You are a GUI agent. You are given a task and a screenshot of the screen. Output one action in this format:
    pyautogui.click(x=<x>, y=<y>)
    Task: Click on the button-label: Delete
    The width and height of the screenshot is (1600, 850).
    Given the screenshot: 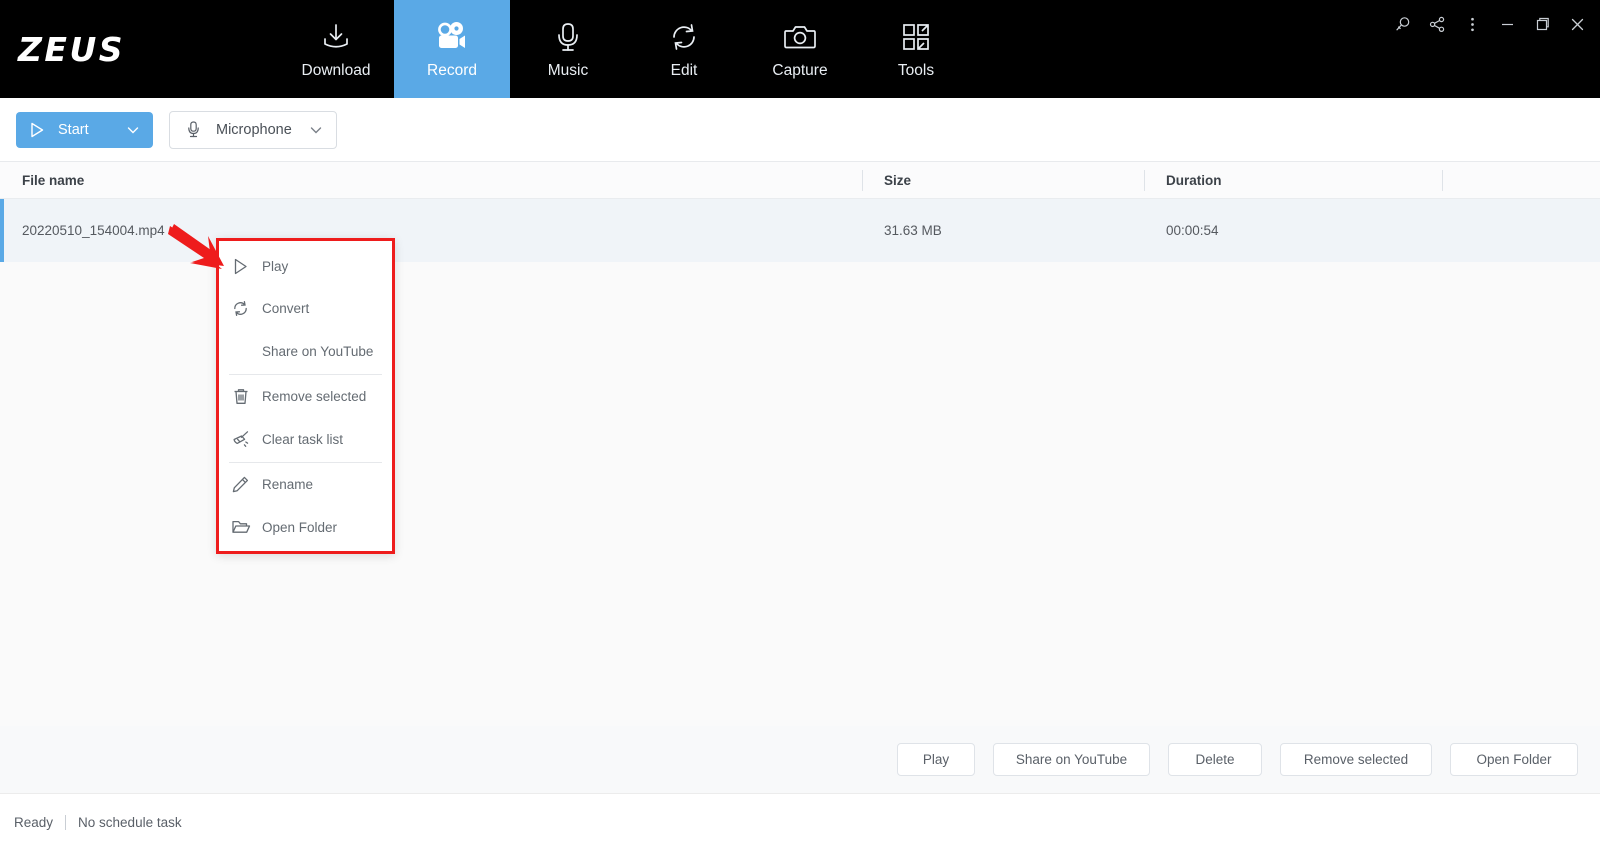 What is the action you would take?
    pyautogui.click(x=1215, y=759)
    